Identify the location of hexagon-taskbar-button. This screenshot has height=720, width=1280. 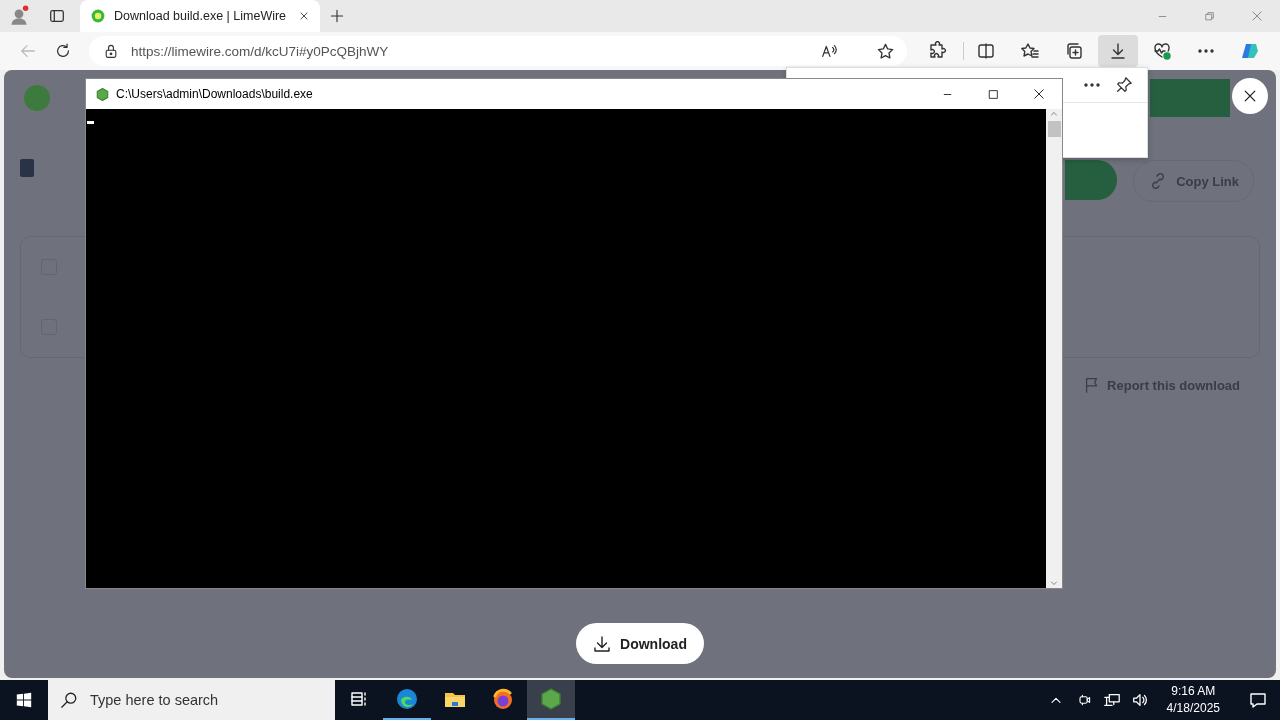
(551, 700).